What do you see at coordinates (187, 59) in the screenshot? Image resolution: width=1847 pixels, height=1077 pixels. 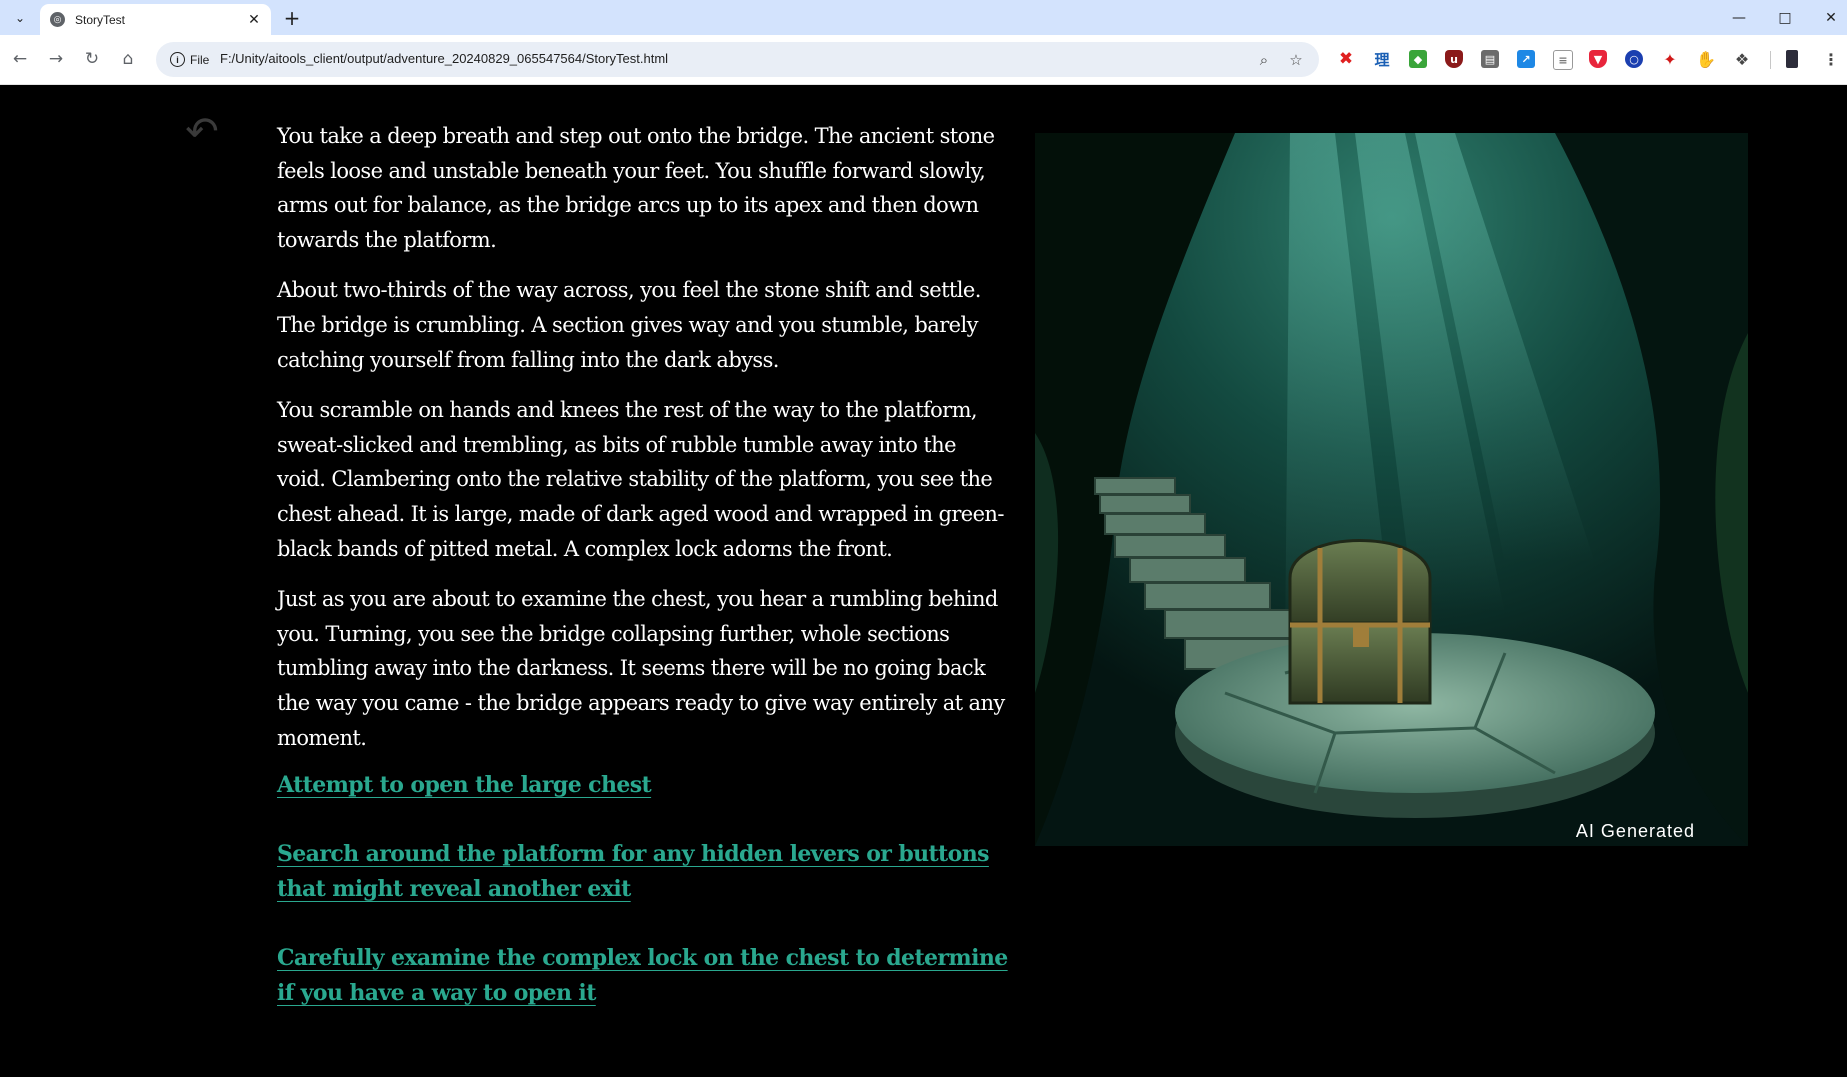 I see `site-info-chip: i File` at bounding box center [187, 59].